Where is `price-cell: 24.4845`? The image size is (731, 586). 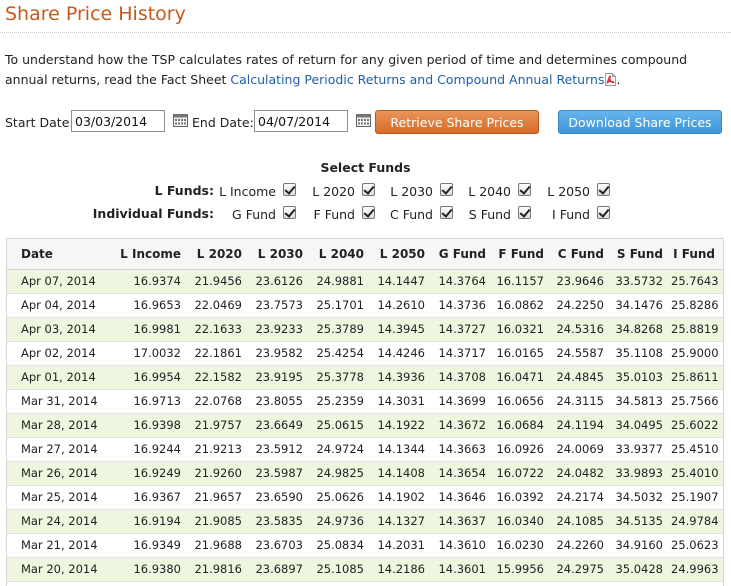
price-cell: 24.4845 is located at coordinates (582, 377).